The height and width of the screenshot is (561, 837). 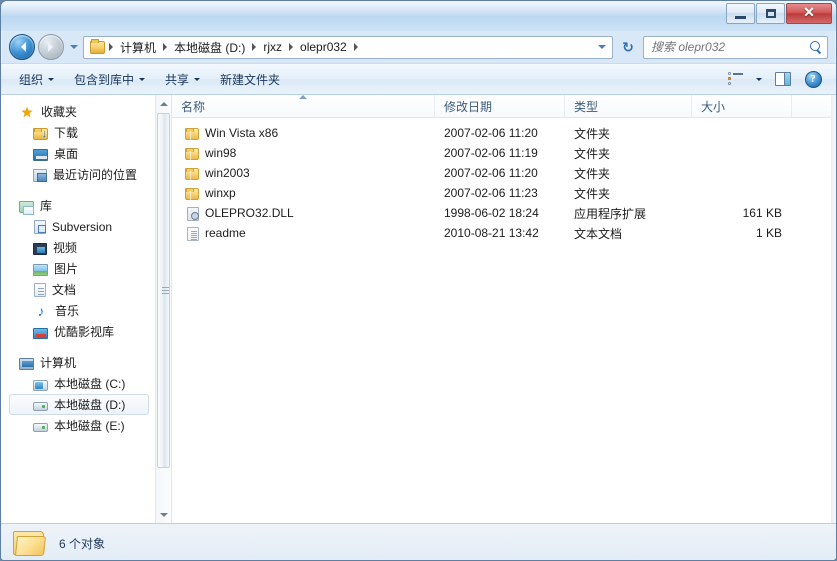 What do you see at coordinates (40, 269) in the screenshot?
I see `picture-icon` at bounding box center [40, 269].